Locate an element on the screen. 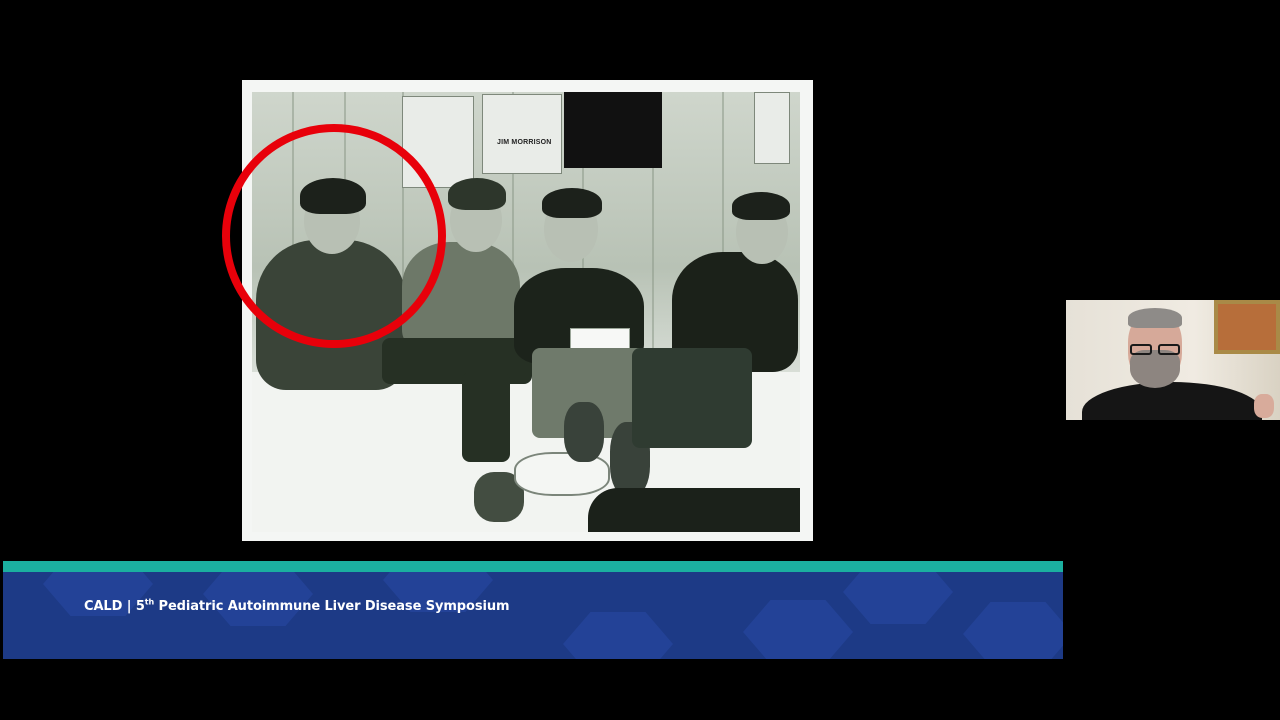 The image size is (1280, 720). banner-org: CALD is located at coordinates (103, 606).